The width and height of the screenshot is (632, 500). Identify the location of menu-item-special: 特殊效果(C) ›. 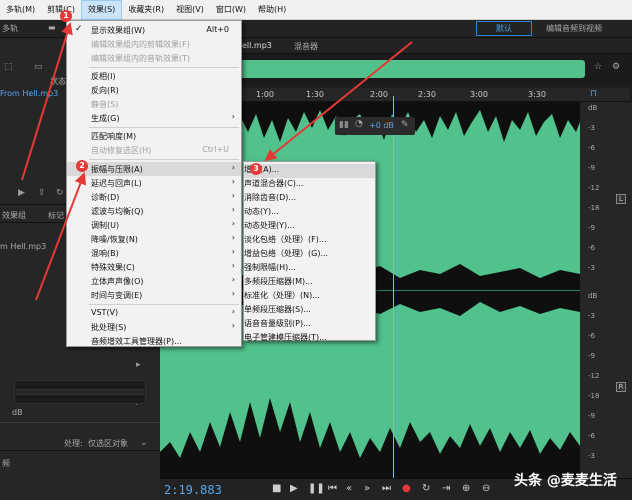
(154, 267).